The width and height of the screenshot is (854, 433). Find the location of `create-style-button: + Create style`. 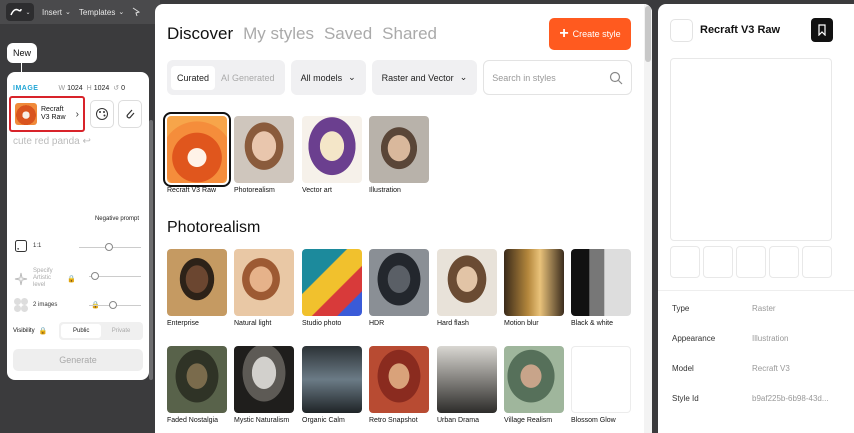

create-style-button: + Create style is located at coordinates (590, 34).